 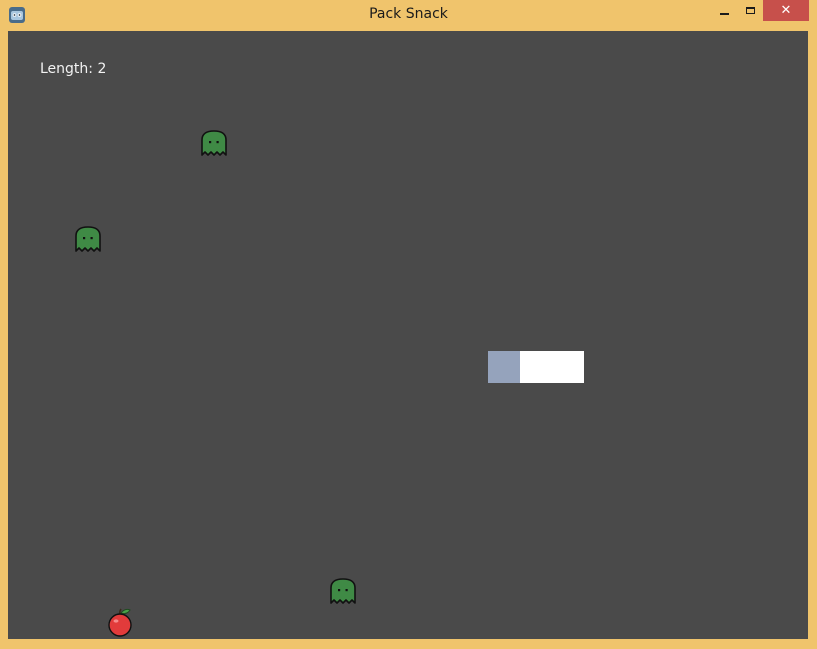 I want to click on maximize-button, so click(x=750, y=10).